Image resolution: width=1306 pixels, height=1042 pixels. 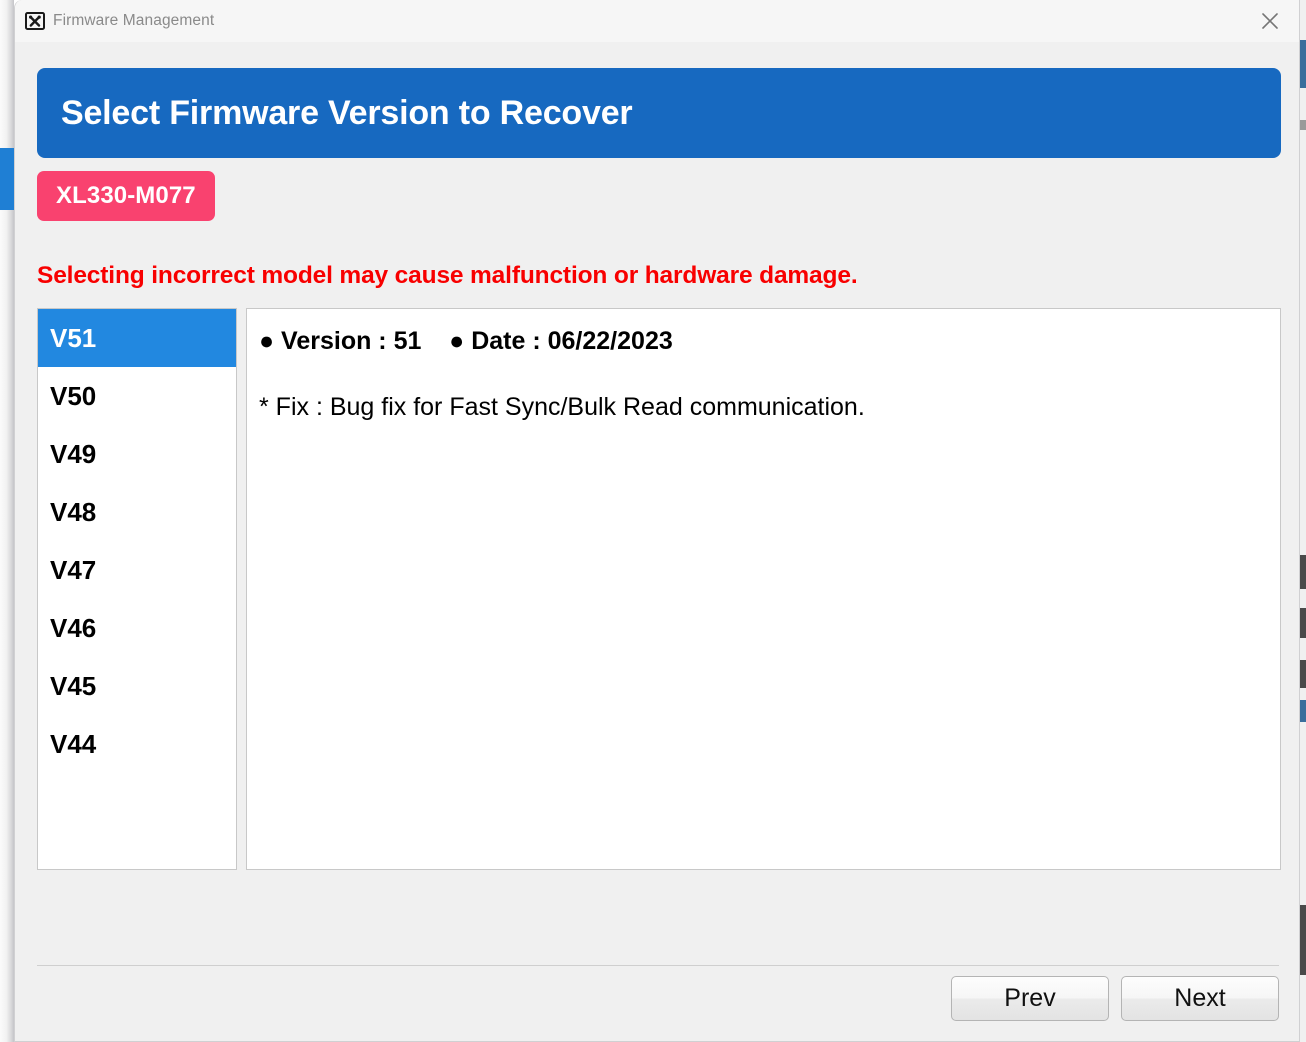 What do you see at coordinates (1030, 998) in the screenshot?
I see `prev-button: Prev` at bounding box center [1030, 998].